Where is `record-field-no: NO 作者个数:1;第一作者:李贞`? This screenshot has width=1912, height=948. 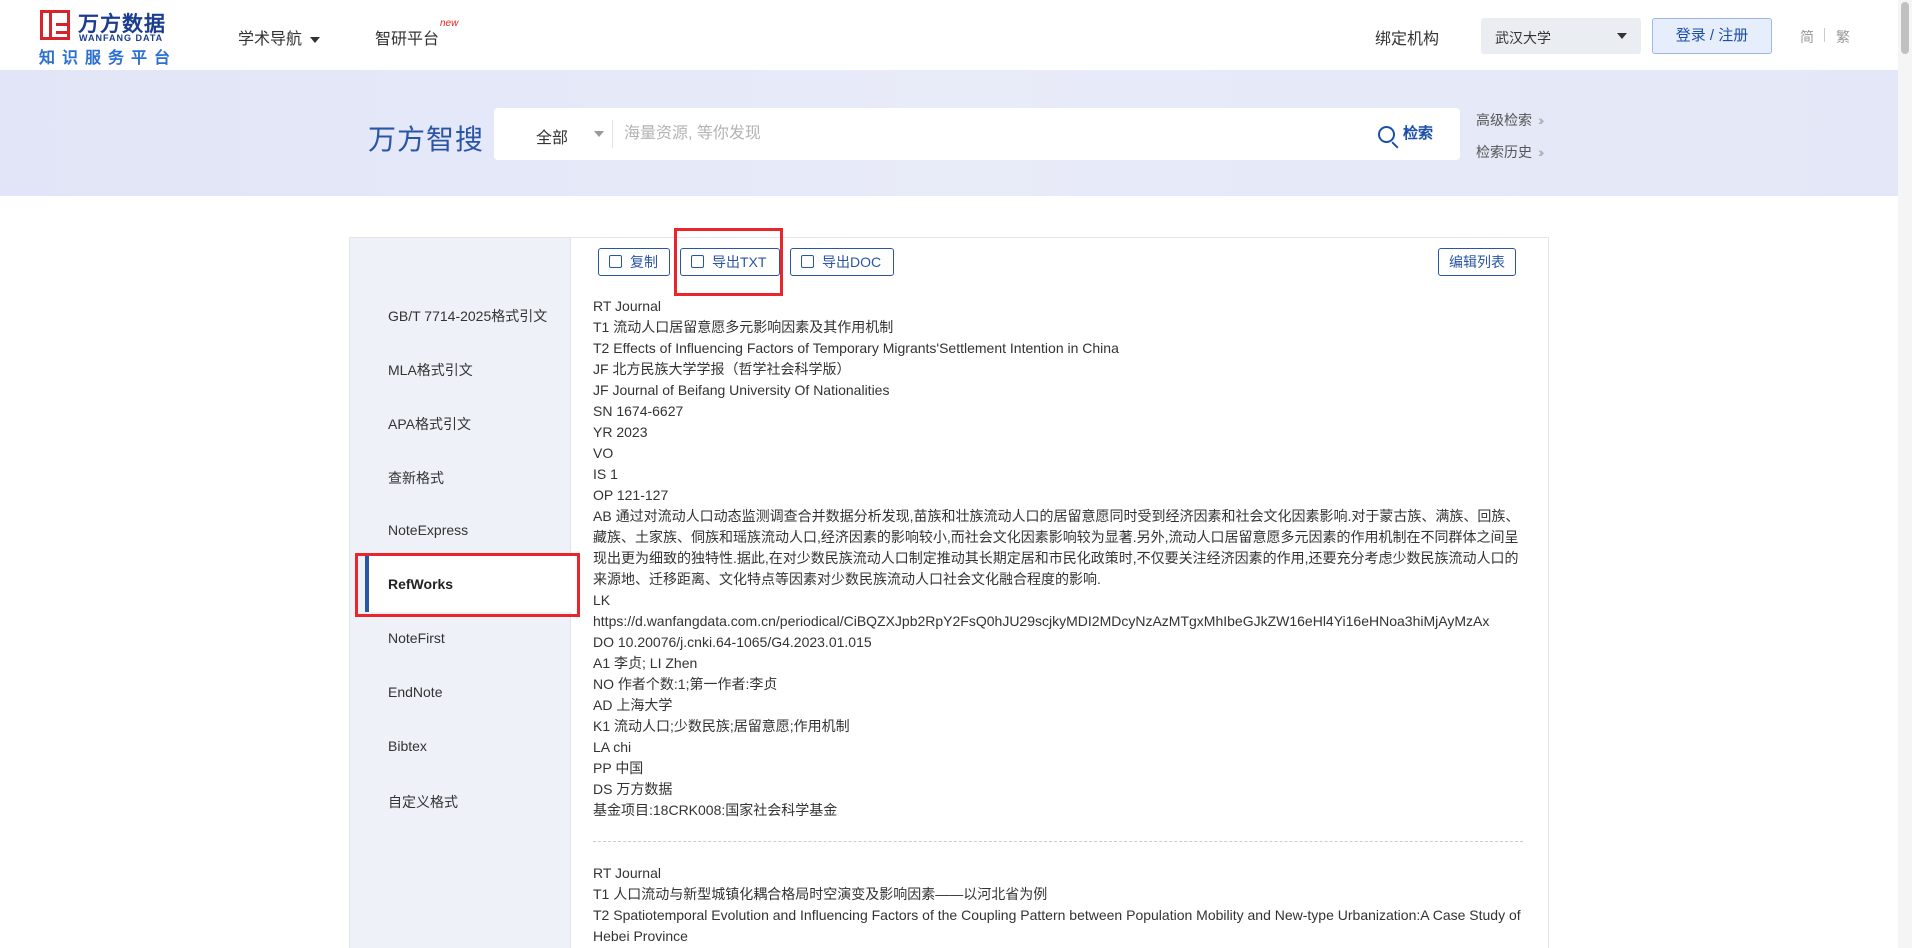
record-field-no: NO 作者个数:1;第一作者:李贞 is located at coordinates (685, 684).